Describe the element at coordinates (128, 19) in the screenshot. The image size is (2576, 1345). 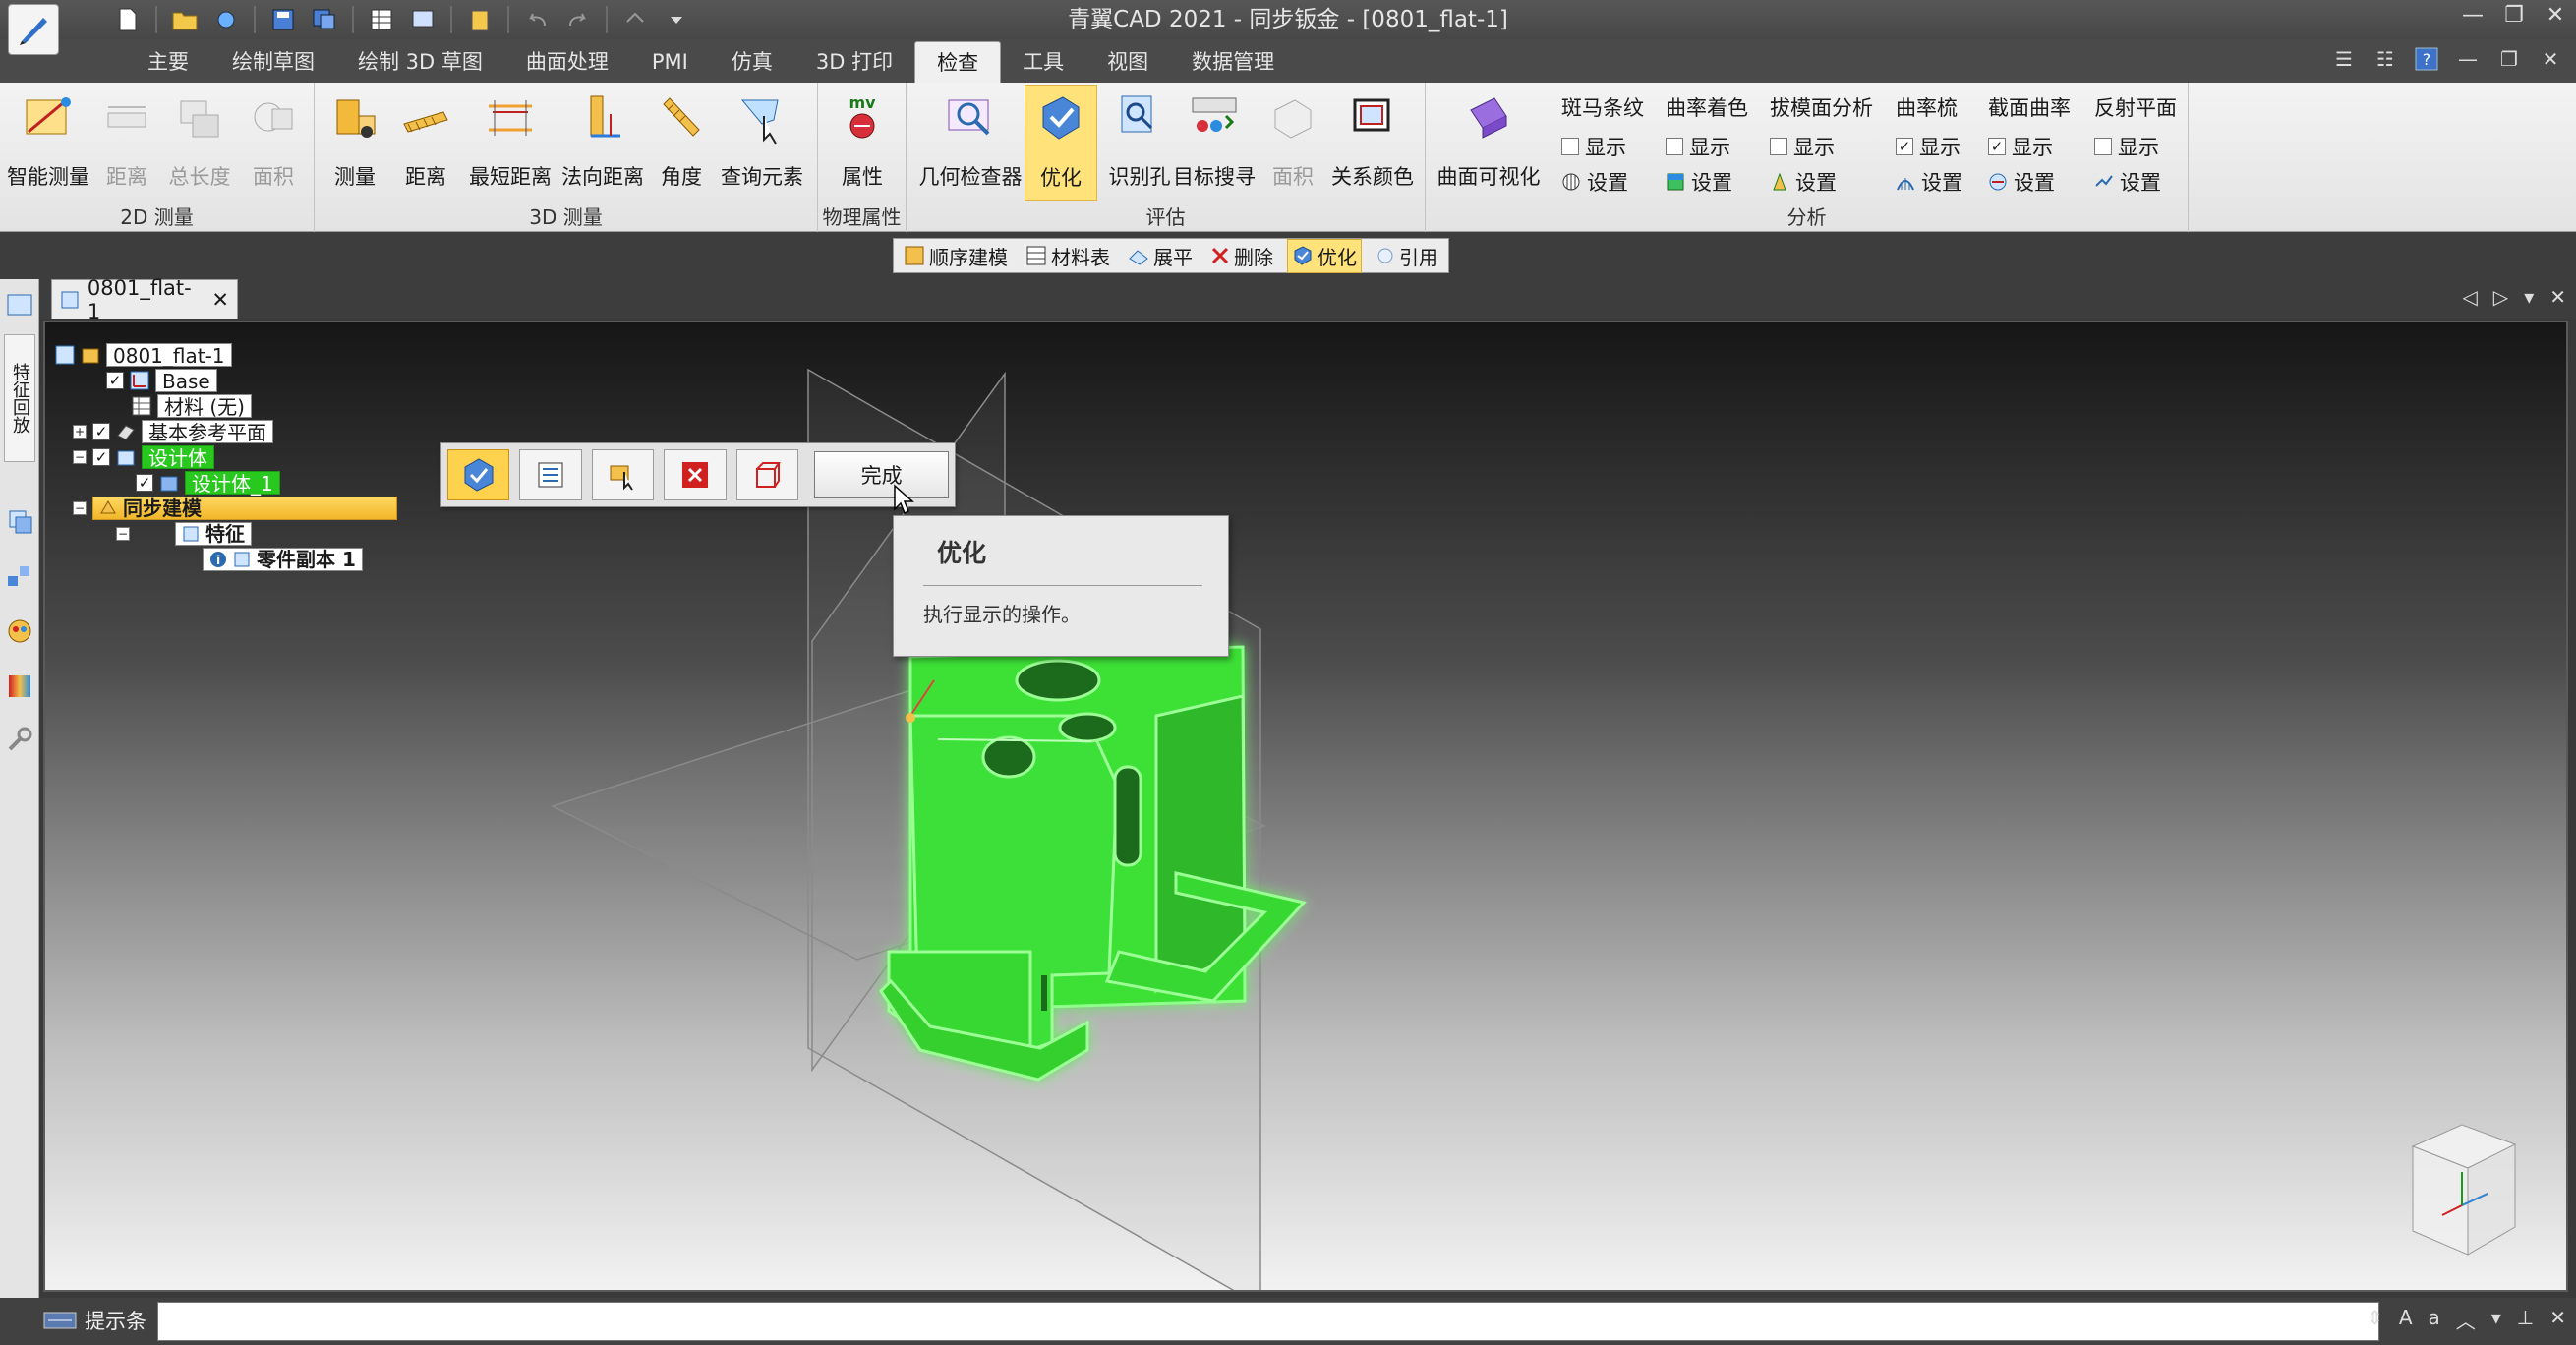
I see `new-file-icon` at that location.